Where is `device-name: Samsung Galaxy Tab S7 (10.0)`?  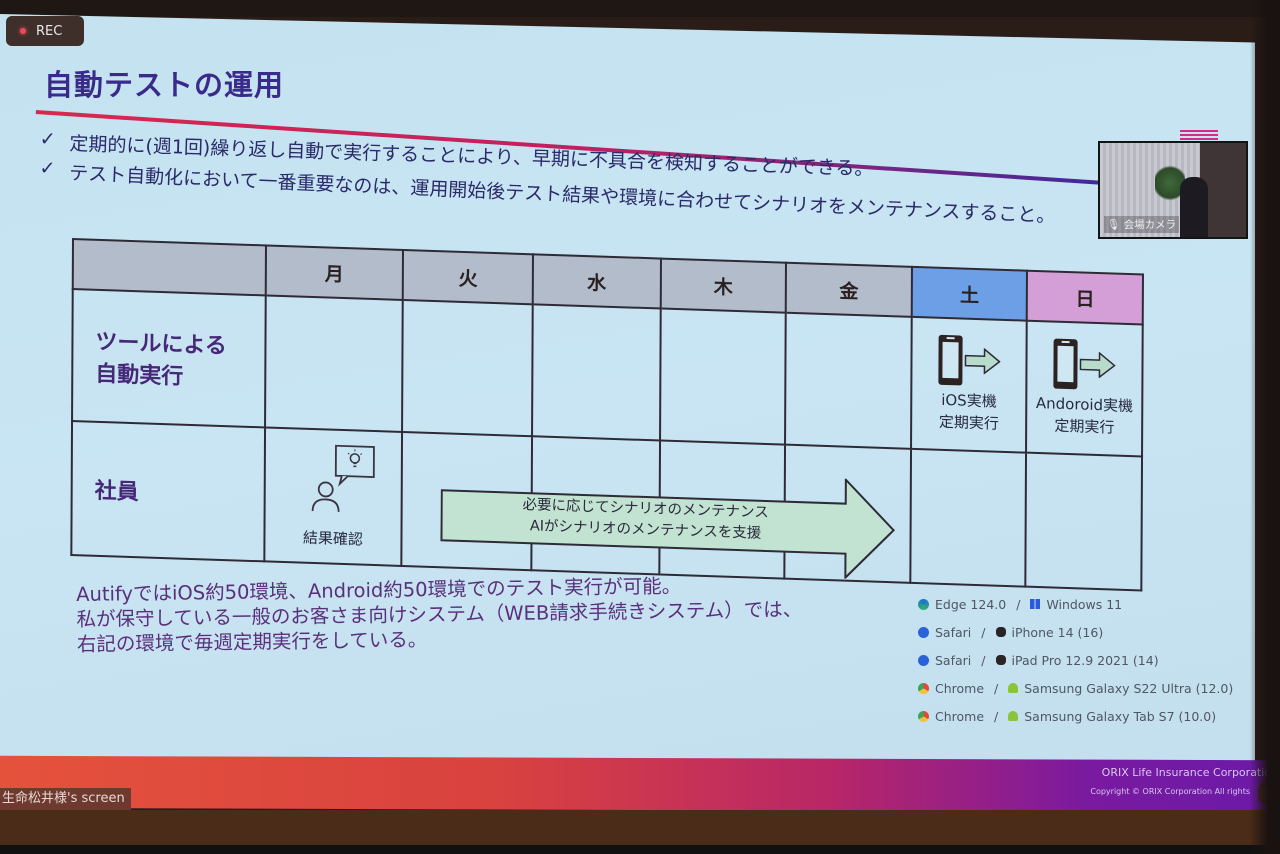 device-name: Samsung Galaxy Tab S7 (10.0) is located at coordinates (1120, 716).